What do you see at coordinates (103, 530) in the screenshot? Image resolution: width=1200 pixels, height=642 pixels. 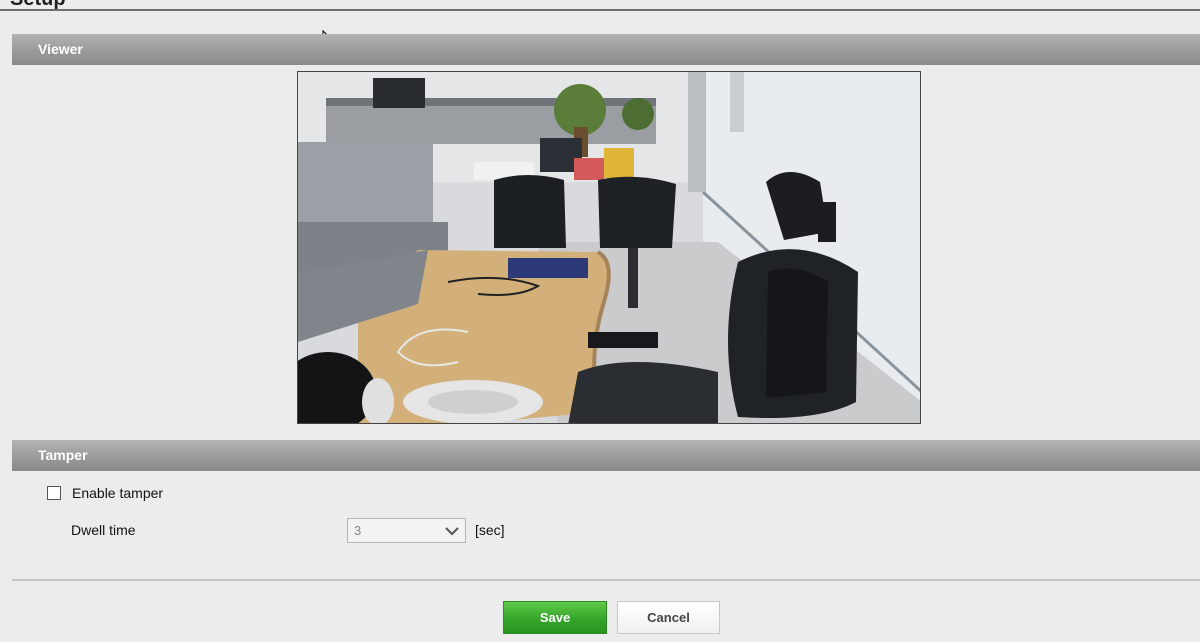 I see `dwell-time-label: Dwell time` at bounding box center [103, 530].